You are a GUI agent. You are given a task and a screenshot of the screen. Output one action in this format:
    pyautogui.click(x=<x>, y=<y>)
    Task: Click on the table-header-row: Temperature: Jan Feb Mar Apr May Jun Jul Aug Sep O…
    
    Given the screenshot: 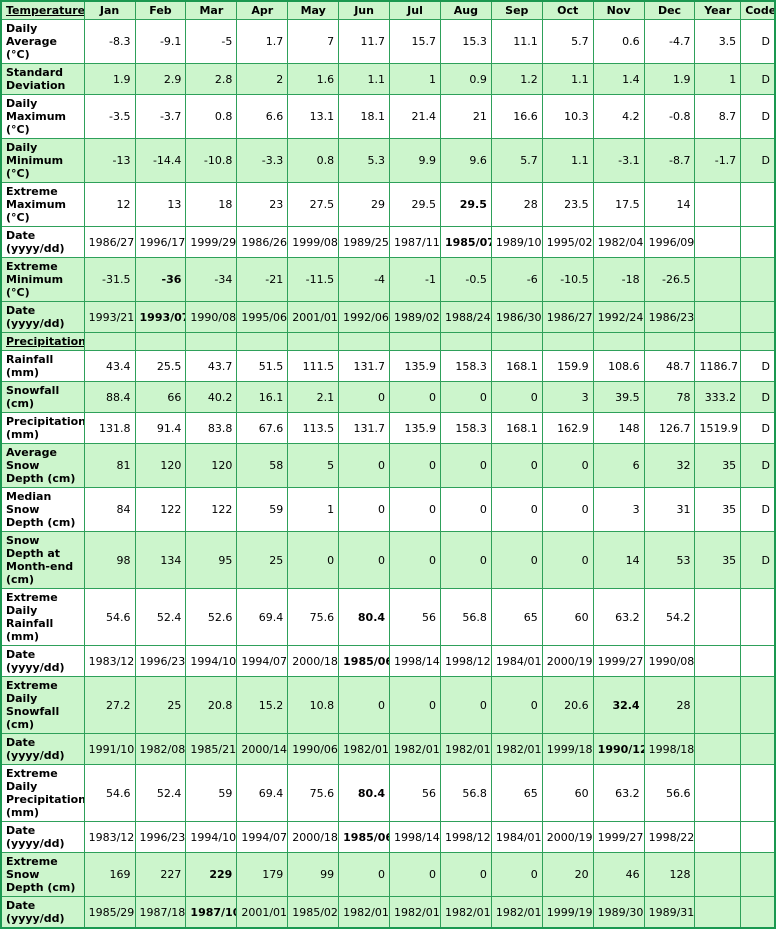 What is the action you would take?
    pyautogui.click(x=388, y=10)
    